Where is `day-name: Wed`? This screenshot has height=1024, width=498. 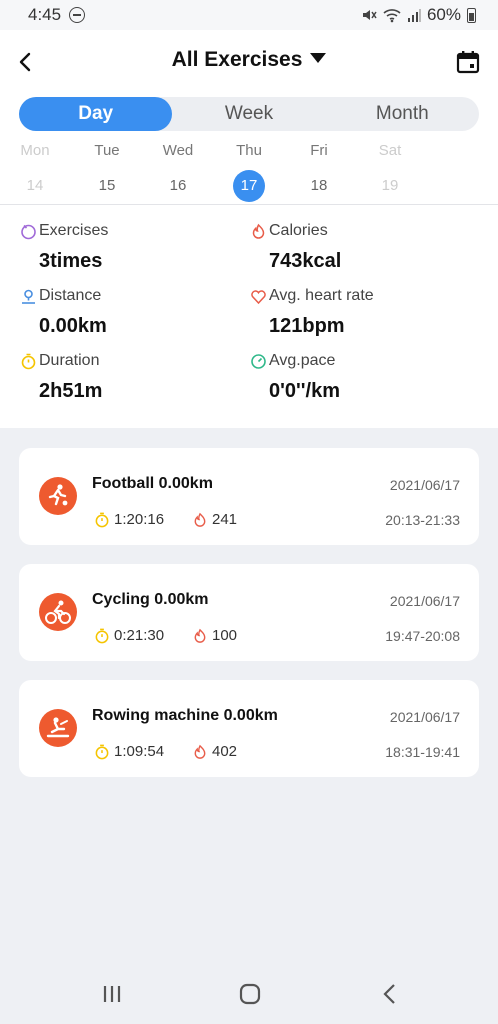
day-name: Wed is located at coordinates (178, 150).